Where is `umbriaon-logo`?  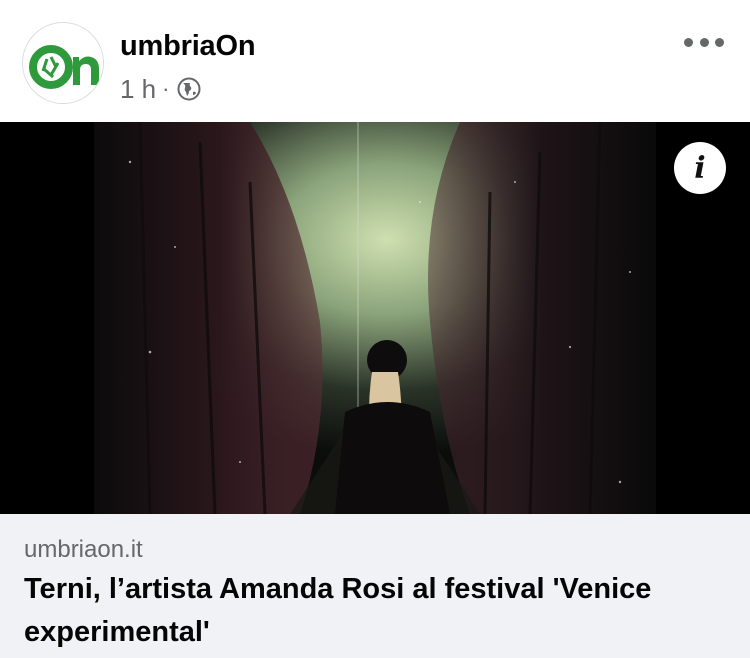 umbriaon-logo is located at coordinates (63, 63).